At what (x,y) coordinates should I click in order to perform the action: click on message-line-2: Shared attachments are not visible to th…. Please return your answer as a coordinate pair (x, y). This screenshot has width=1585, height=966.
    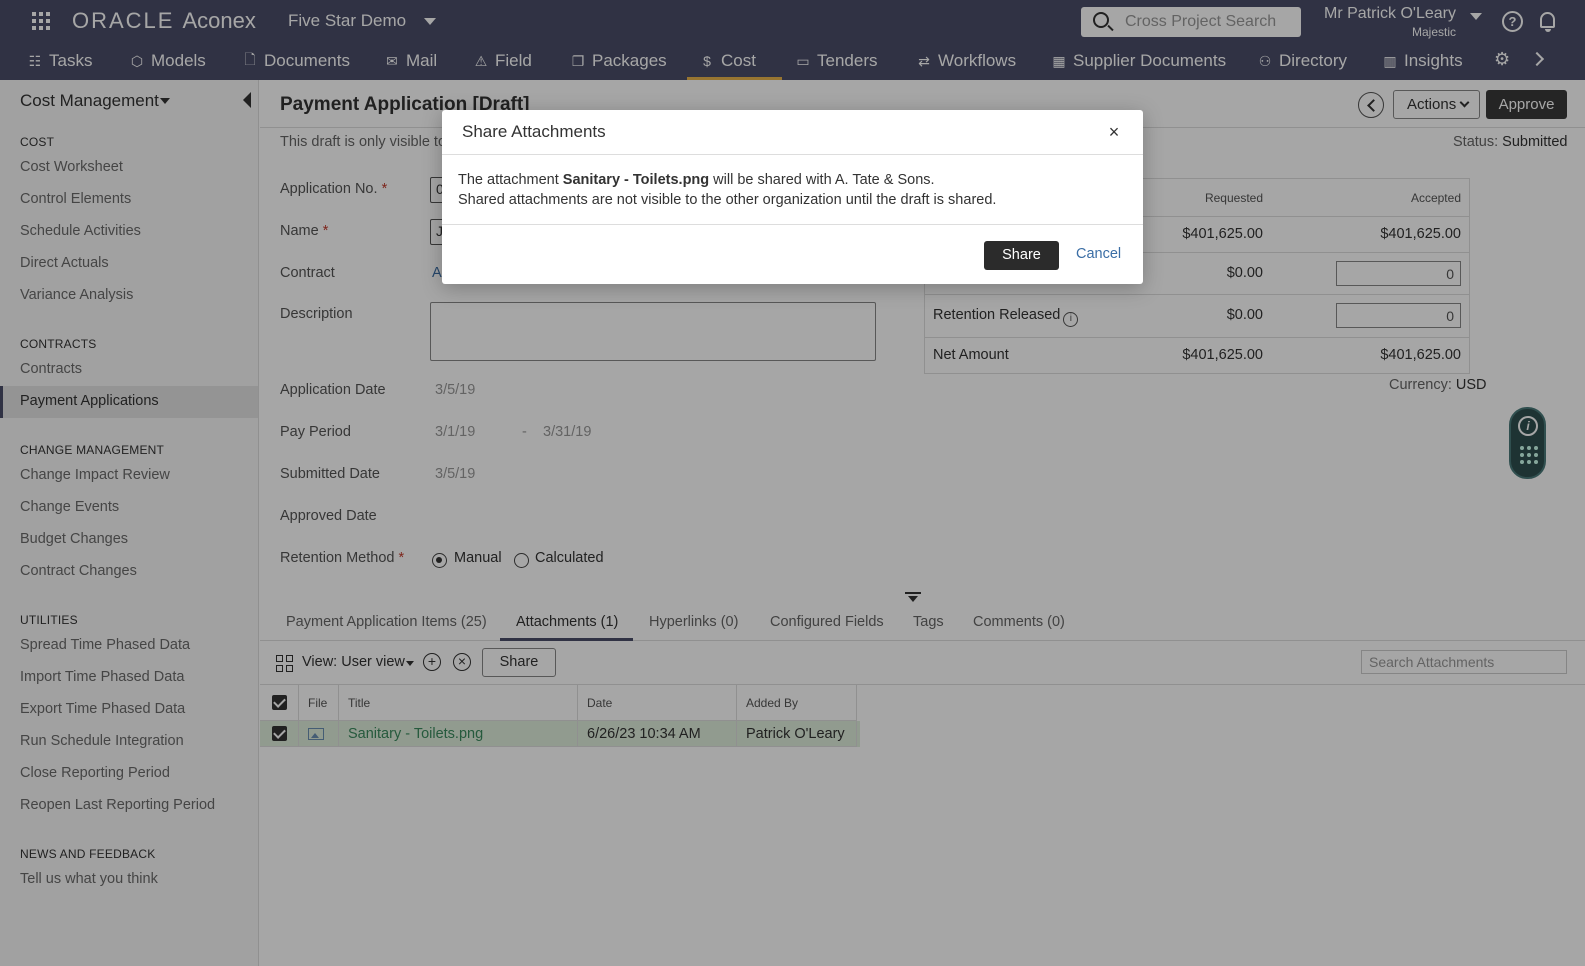
    Looking at the image, I should click on (727, 200).